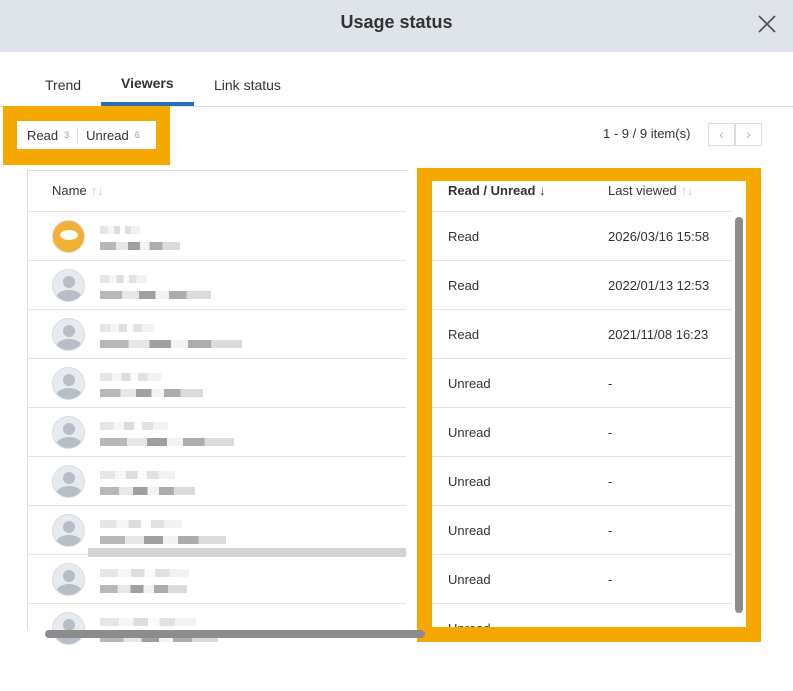  I want to click on column-header-name: Name ↑↓, so click(78, 190).